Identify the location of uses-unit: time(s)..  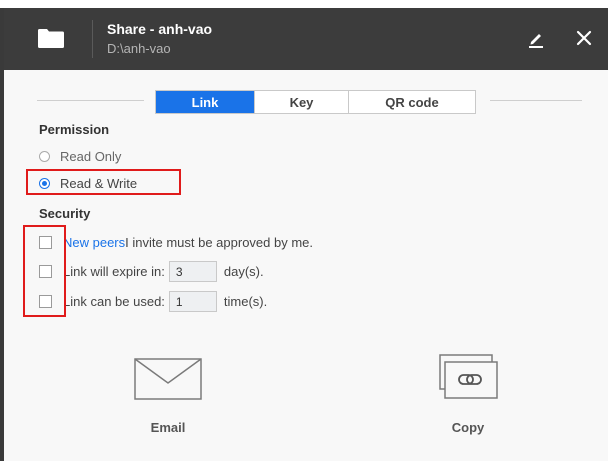
(245, 301).